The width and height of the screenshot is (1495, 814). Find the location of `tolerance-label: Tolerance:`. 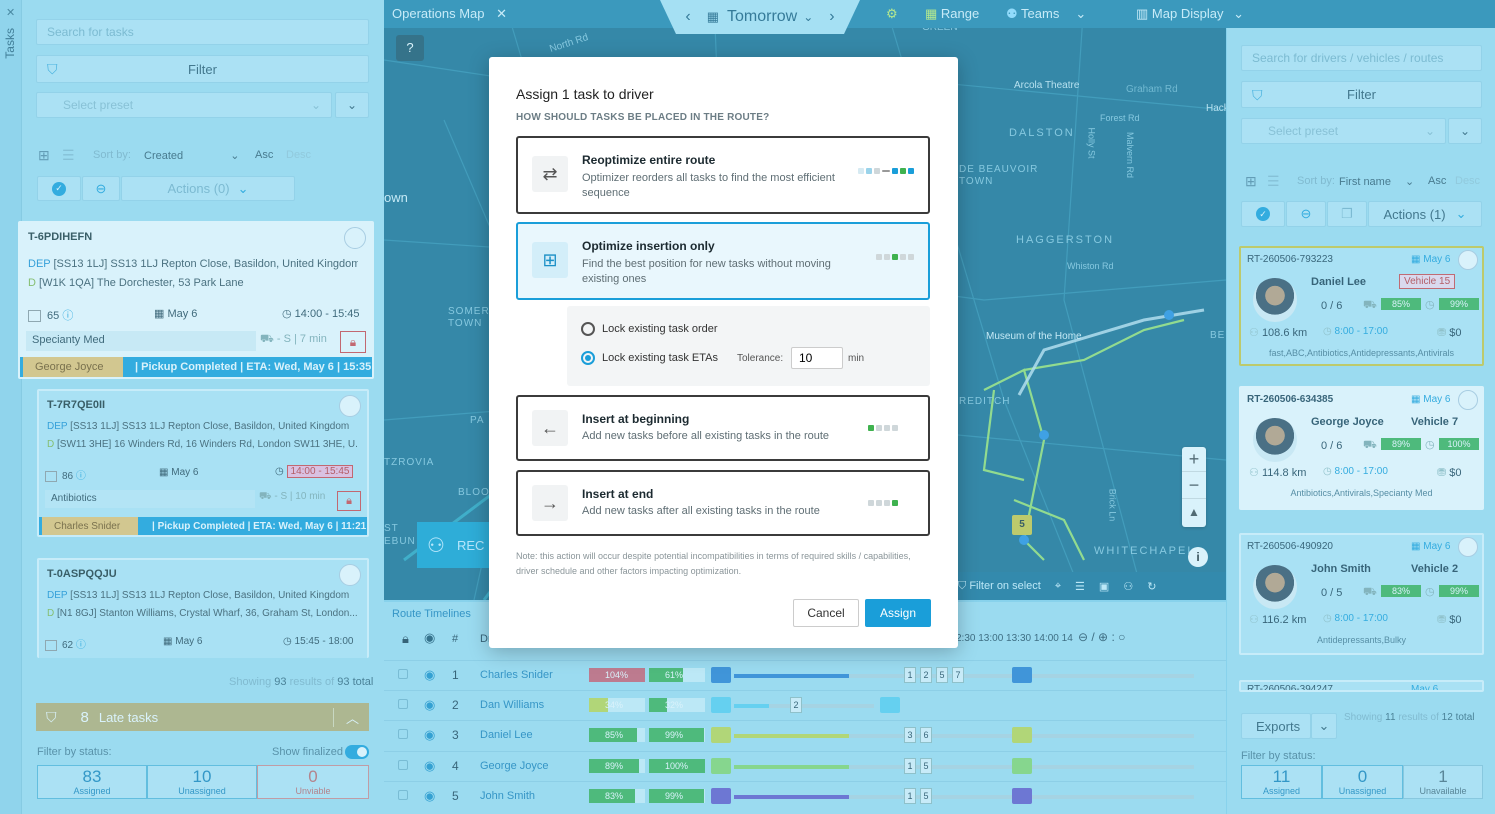

tolerance-label: Tolerance: is located at coordinates (760, 358).